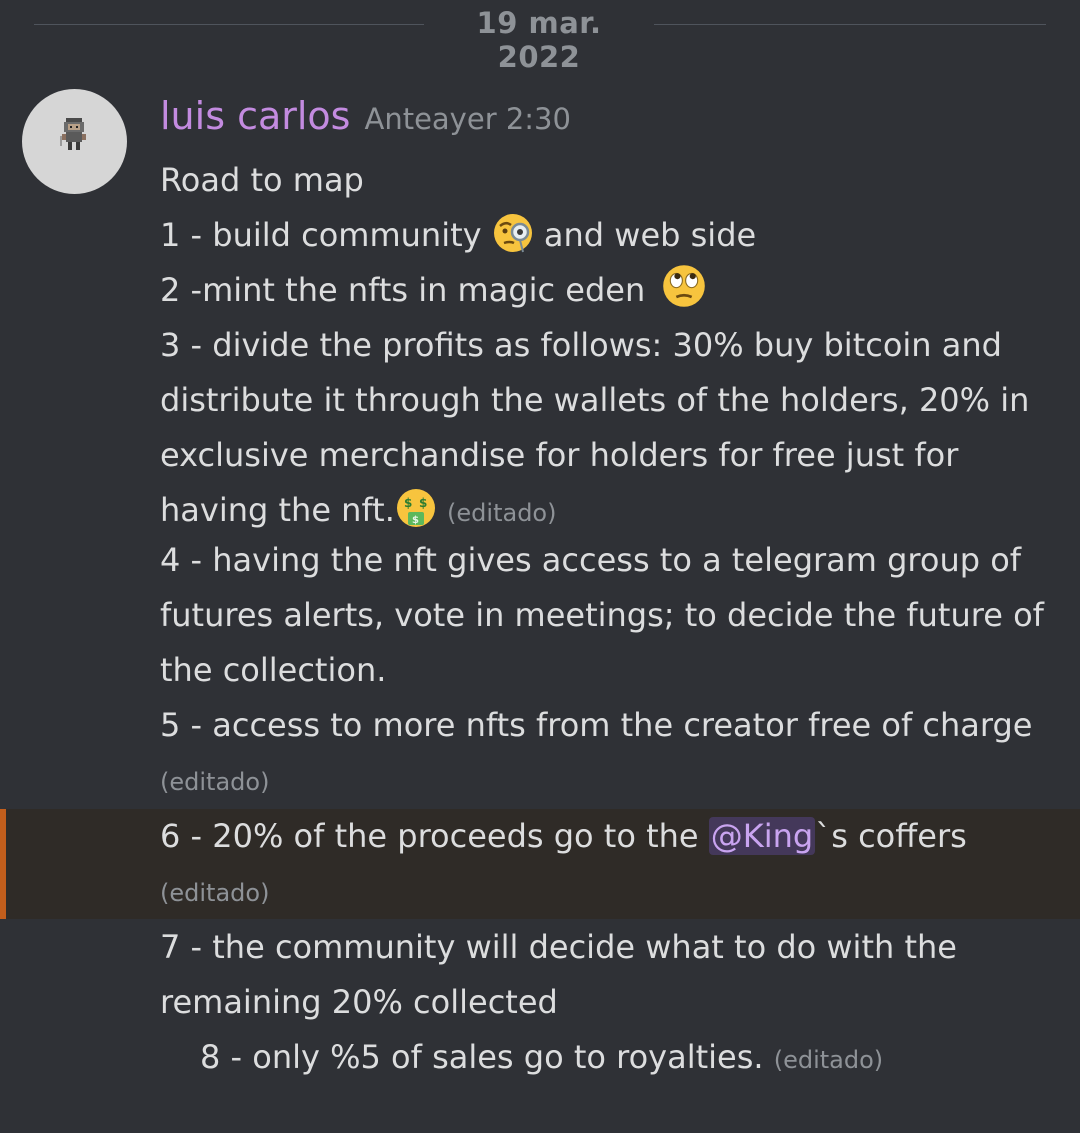  Describe the element at coordinates (513, 233) in the screenshot. I see `face-with-monocle-icon` at that location.